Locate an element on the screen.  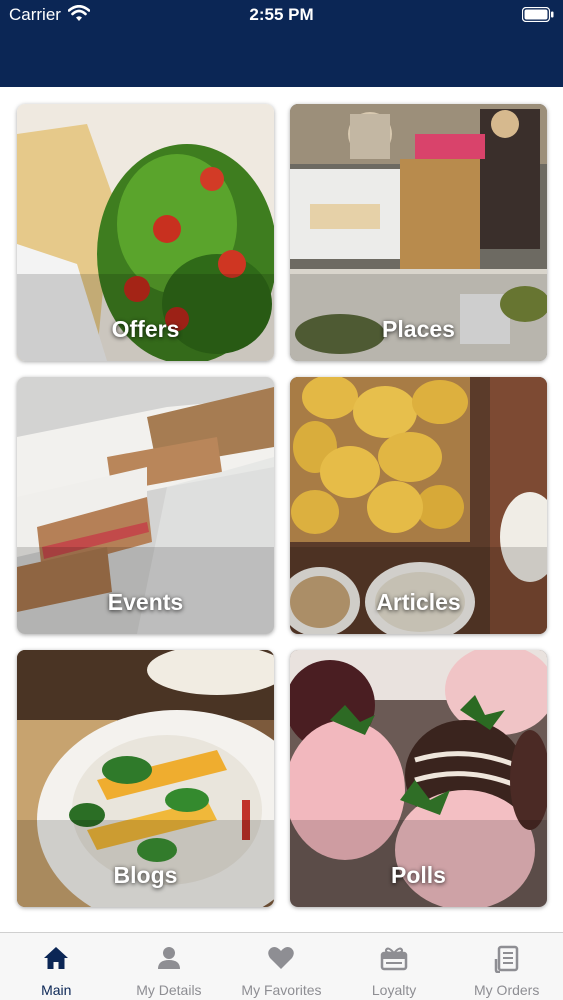
events-tile: Events is located at coordinates (145, 505).